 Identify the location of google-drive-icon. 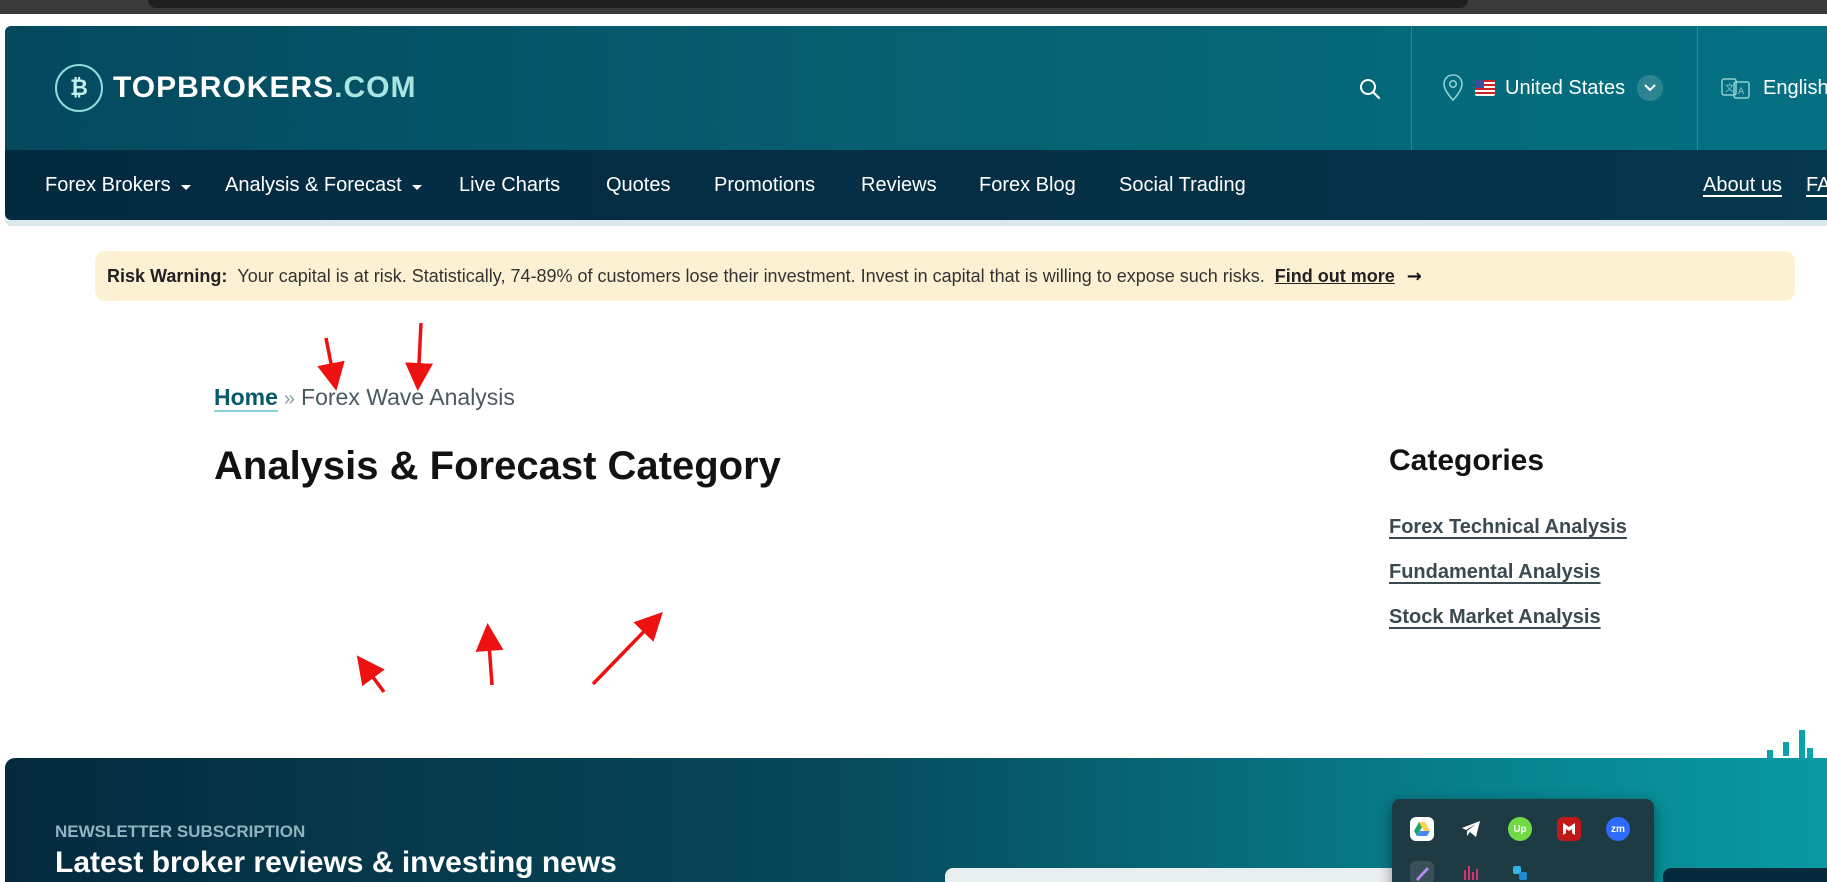
(1422, 829).